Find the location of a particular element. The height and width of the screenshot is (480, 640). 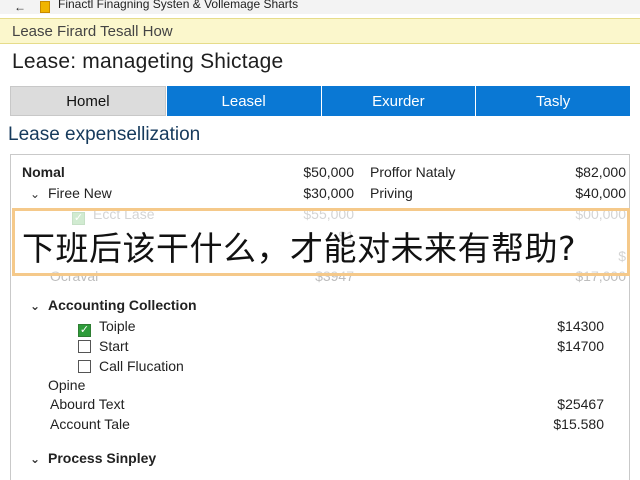

row-call-label: Call Flucation is located at coordinates (141, 366).